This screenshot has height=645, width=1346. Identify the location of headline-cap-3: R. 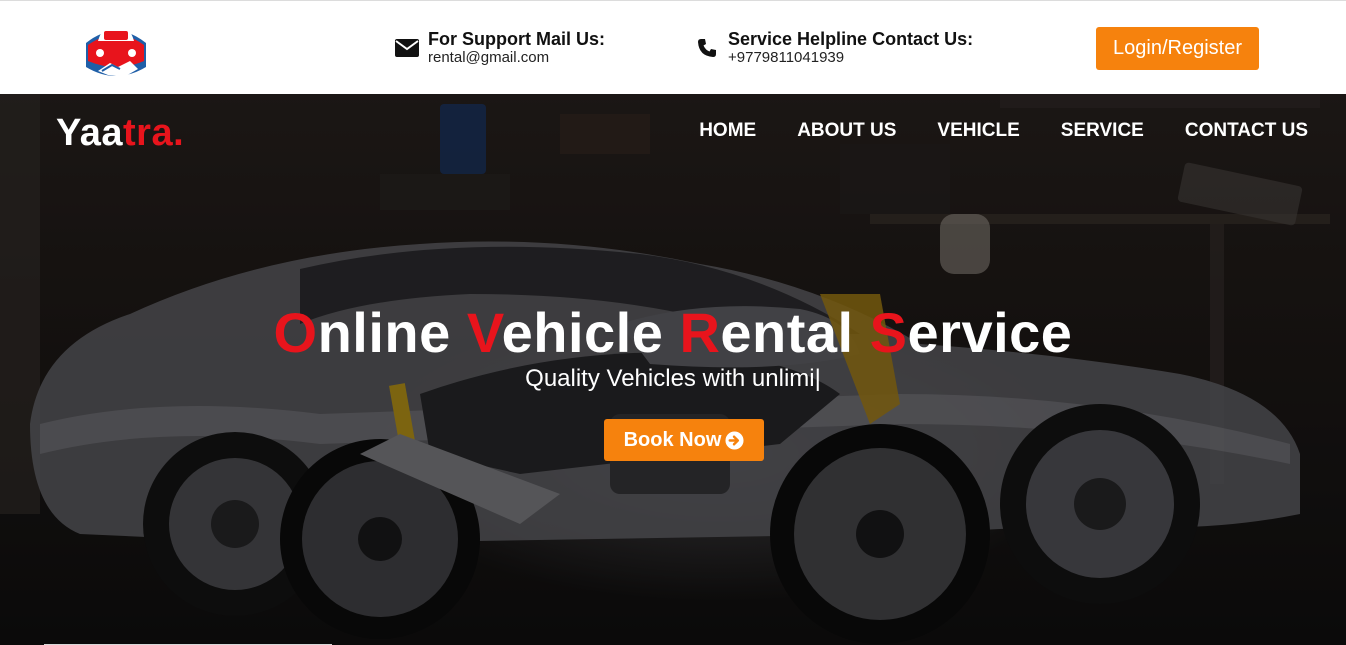
(700, 332).